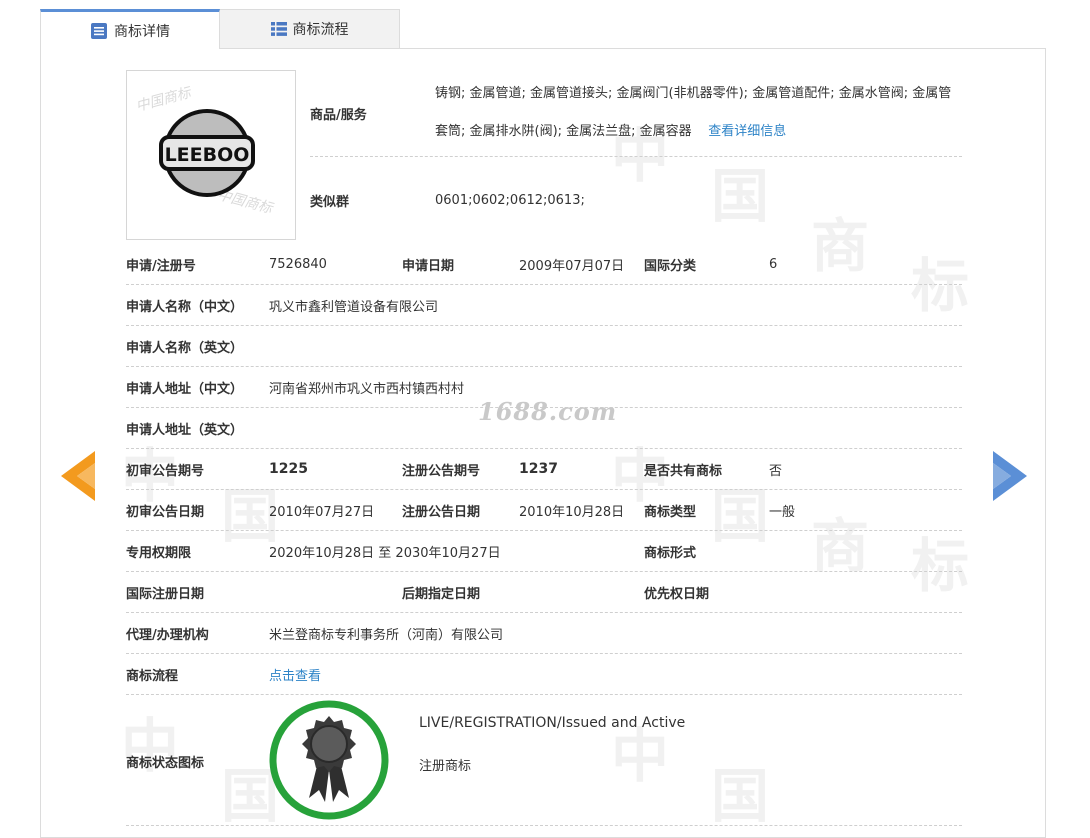 The width and height of the screenshot is (1090, 838). I want to click on field-label: 申请/注册号, so click(161, 266).